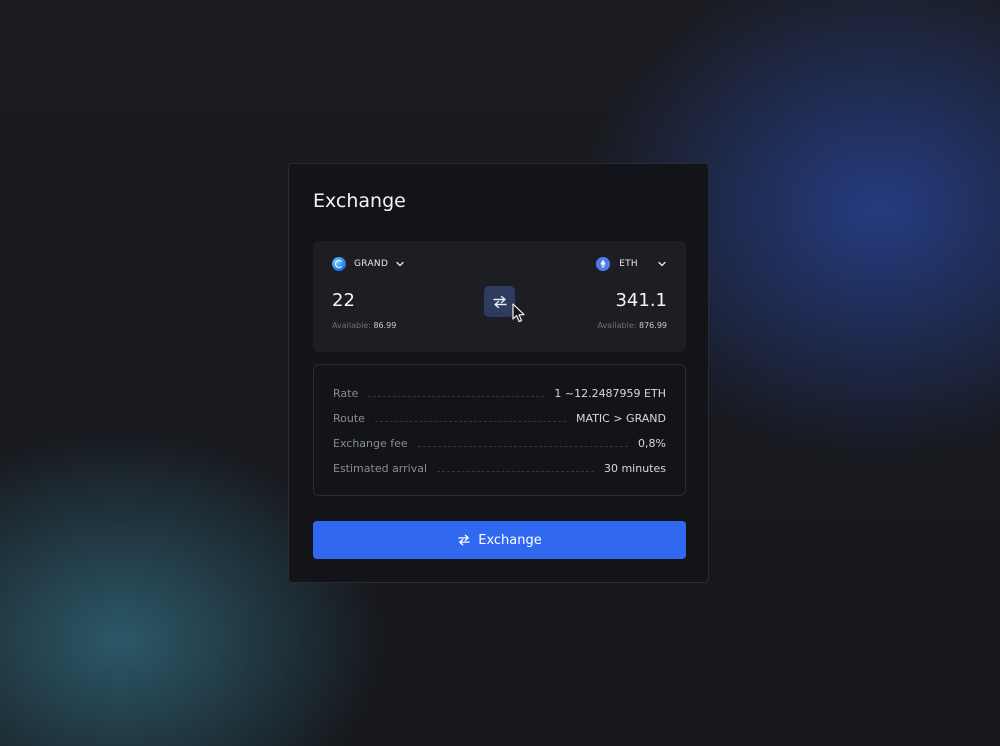  Describe the element at coordinates (339, 264) in the screenshot. I see `grand-token-icon` at that location.